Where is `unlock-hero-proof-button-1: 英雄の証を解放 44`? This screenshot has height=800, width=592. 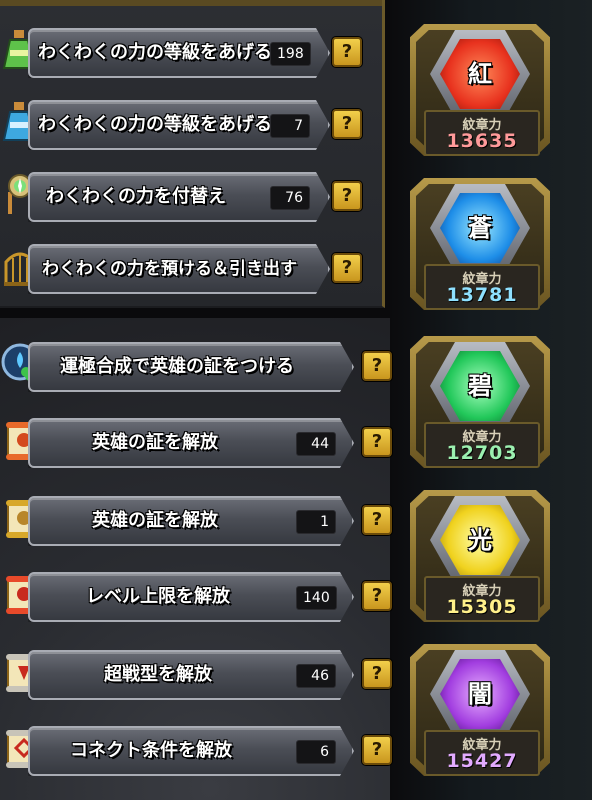 unlock-hero-proof-button-1: 英雄の証を解放 44 is located at coordinates (191, 443).